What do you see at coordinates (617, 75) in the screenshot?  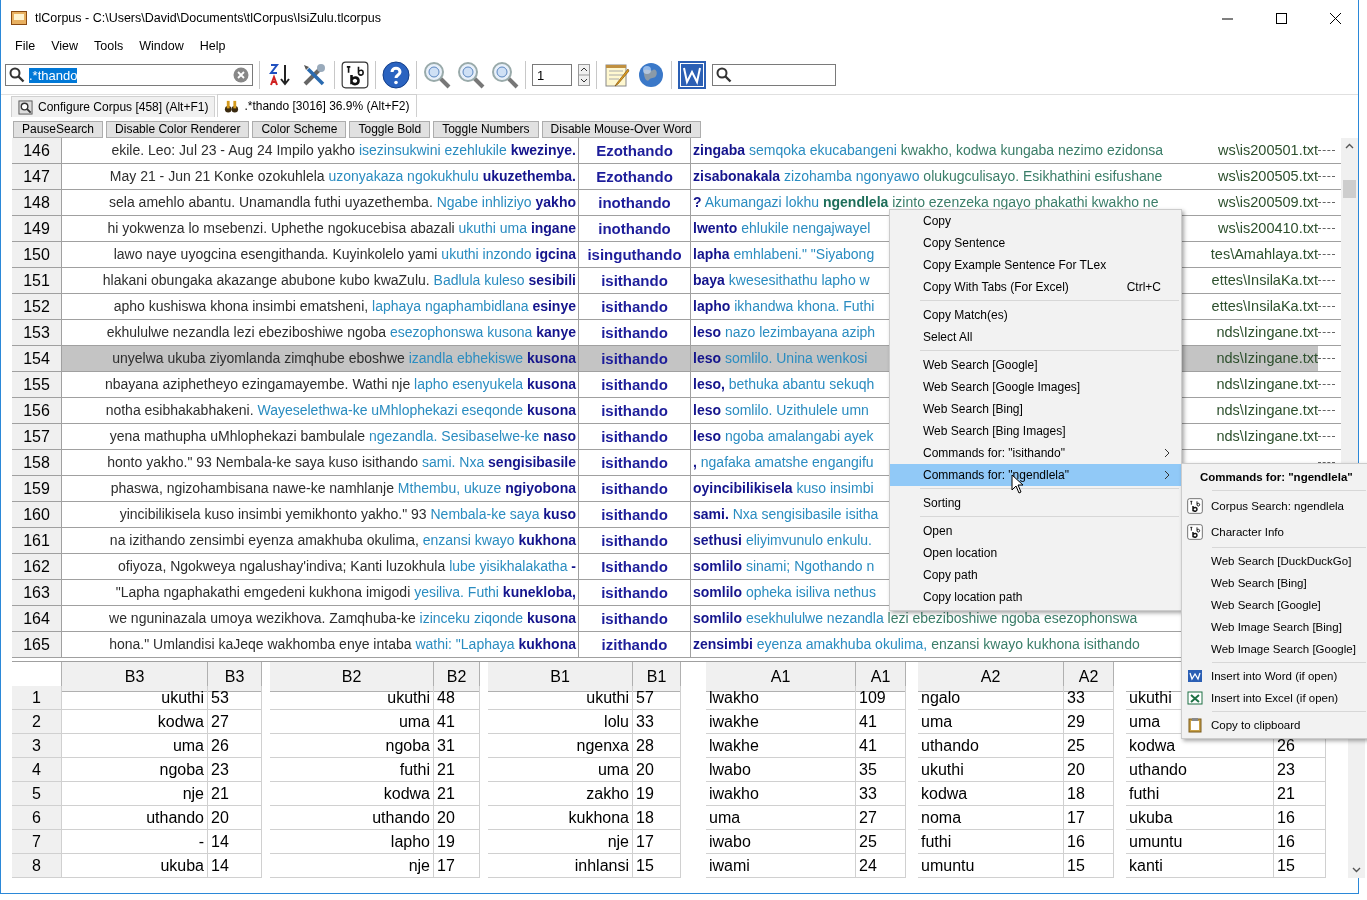 I see `notepad-icon` at bounding box center [617, 75].